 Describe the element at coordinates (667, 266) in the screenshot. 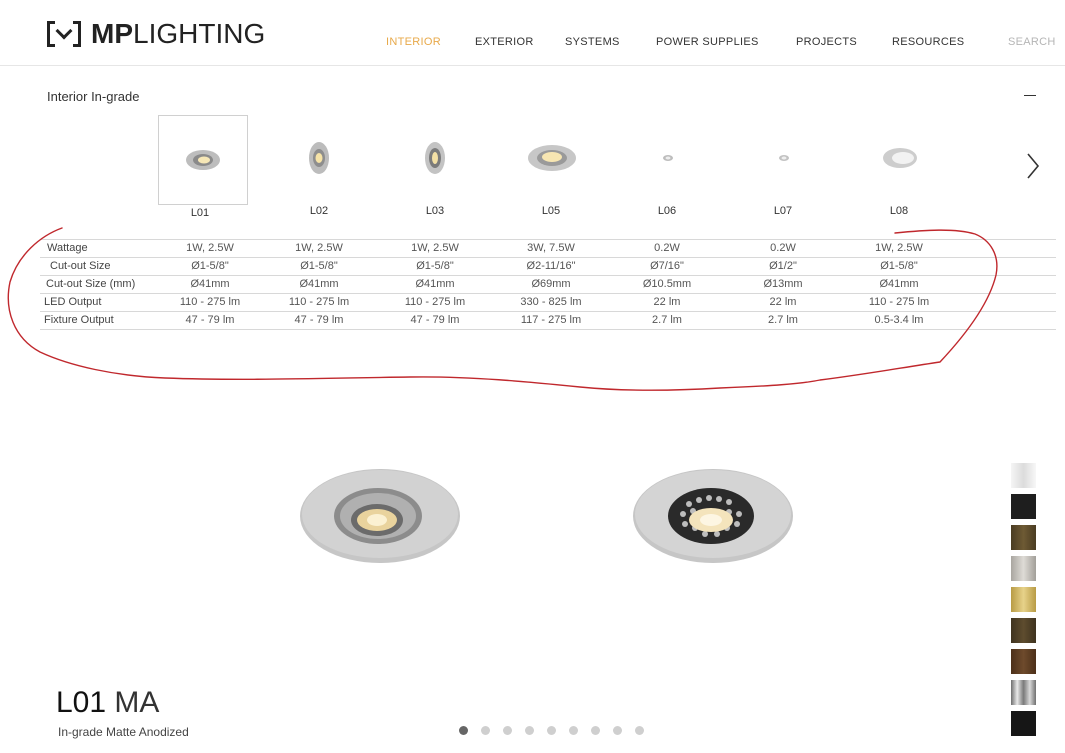

I see `spec-cell: Ø7/16"` at that location.